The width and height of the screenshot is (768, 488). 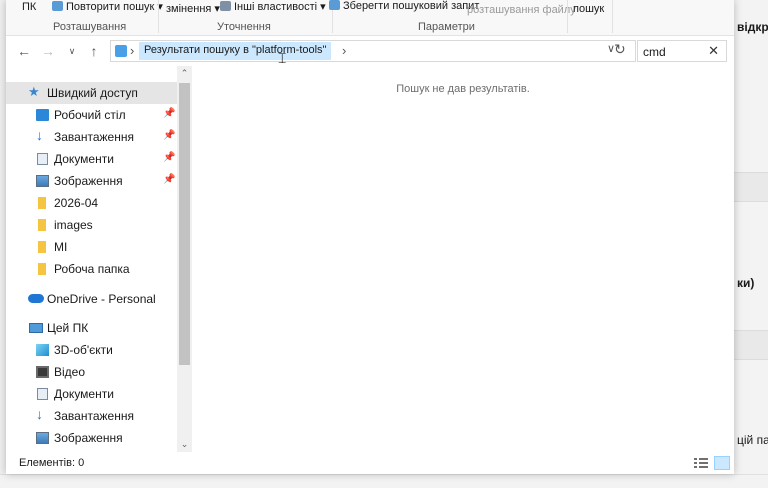 What do you see at coordinates (94, 51) in the screenshot?
I see `up-arrow-icon: ↑` at bounding box center [94, 51].